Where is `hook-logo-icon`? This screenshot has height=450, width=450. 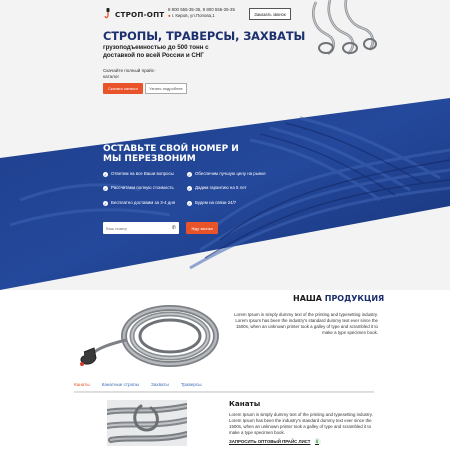
hook-logo-icon is located at coordinates (107, 13).